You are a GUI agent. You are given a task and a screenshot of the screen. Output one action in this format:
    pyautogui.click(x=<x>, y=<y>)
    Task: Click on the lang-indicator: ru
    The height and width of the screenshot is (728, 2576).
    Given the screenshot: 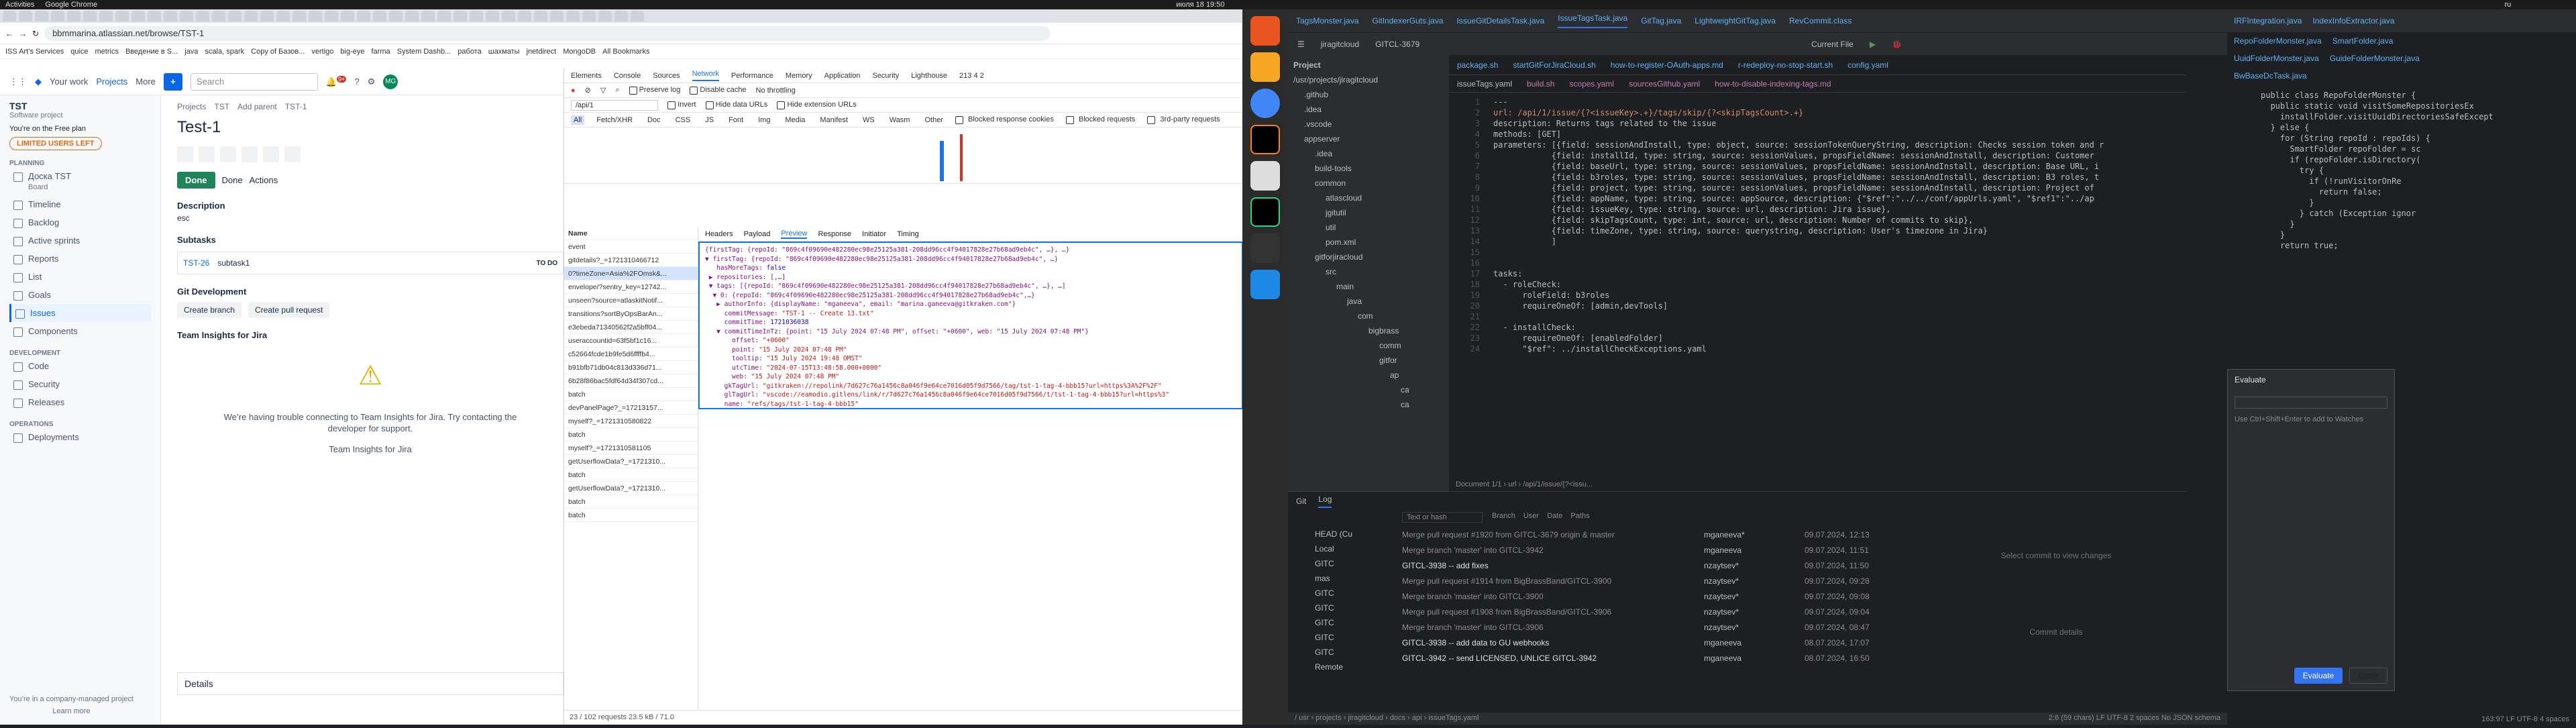 What is the action you would take?
    pyautogui.click(x=2507, y=5)
    